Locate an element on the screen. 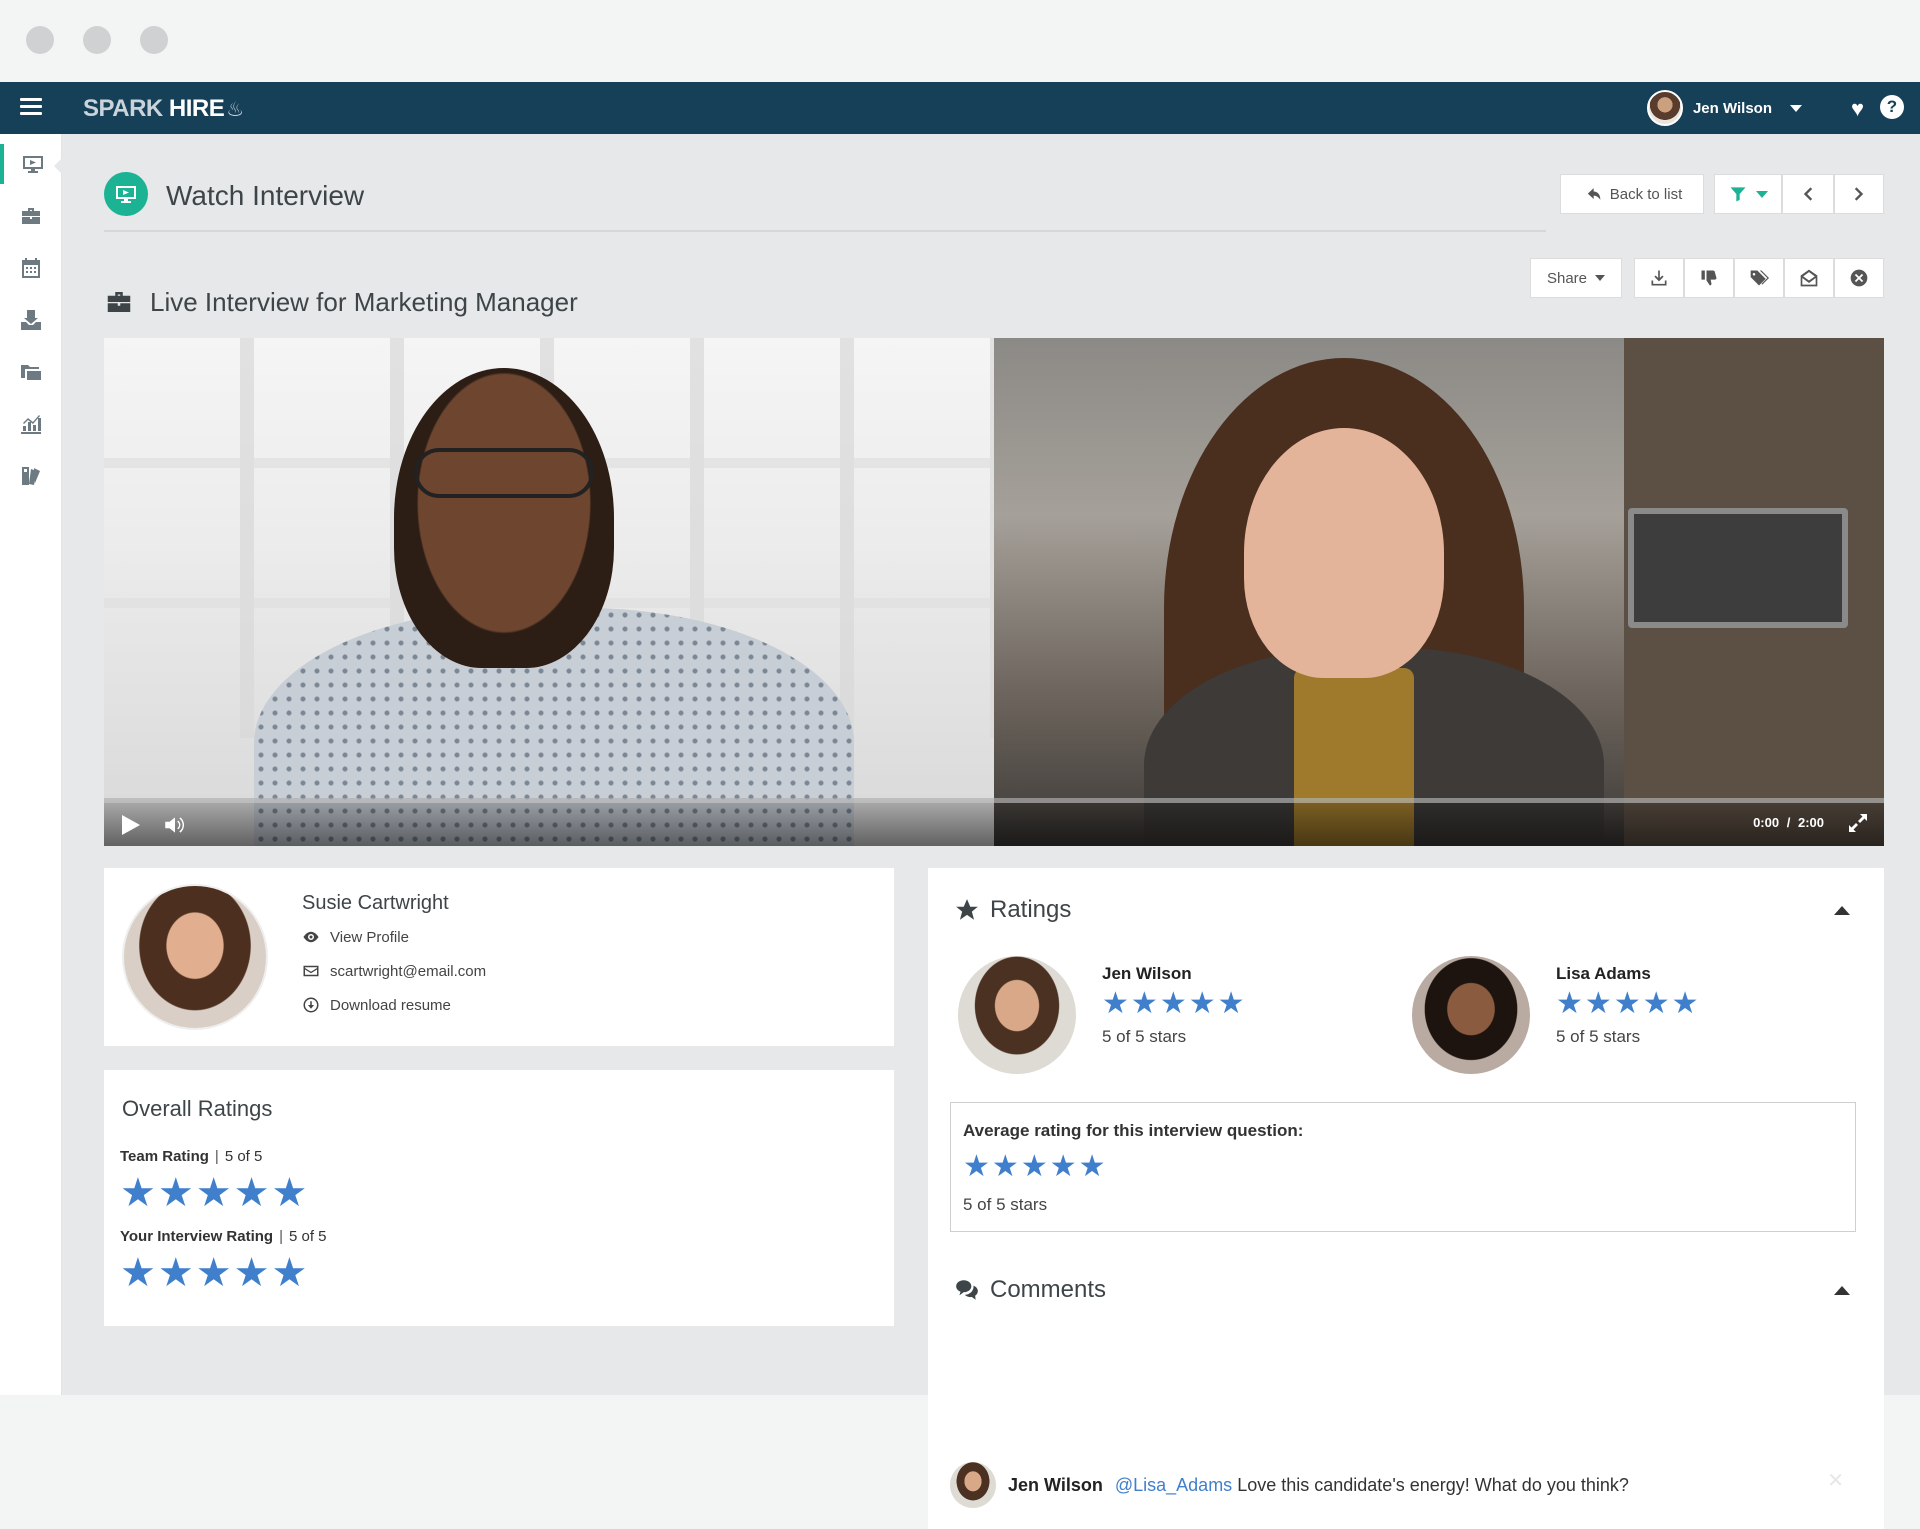 Image resolution: width=1920 pixels, height=1529 pixels. page-title: Watch Interview is located at coordinates (265, 195).